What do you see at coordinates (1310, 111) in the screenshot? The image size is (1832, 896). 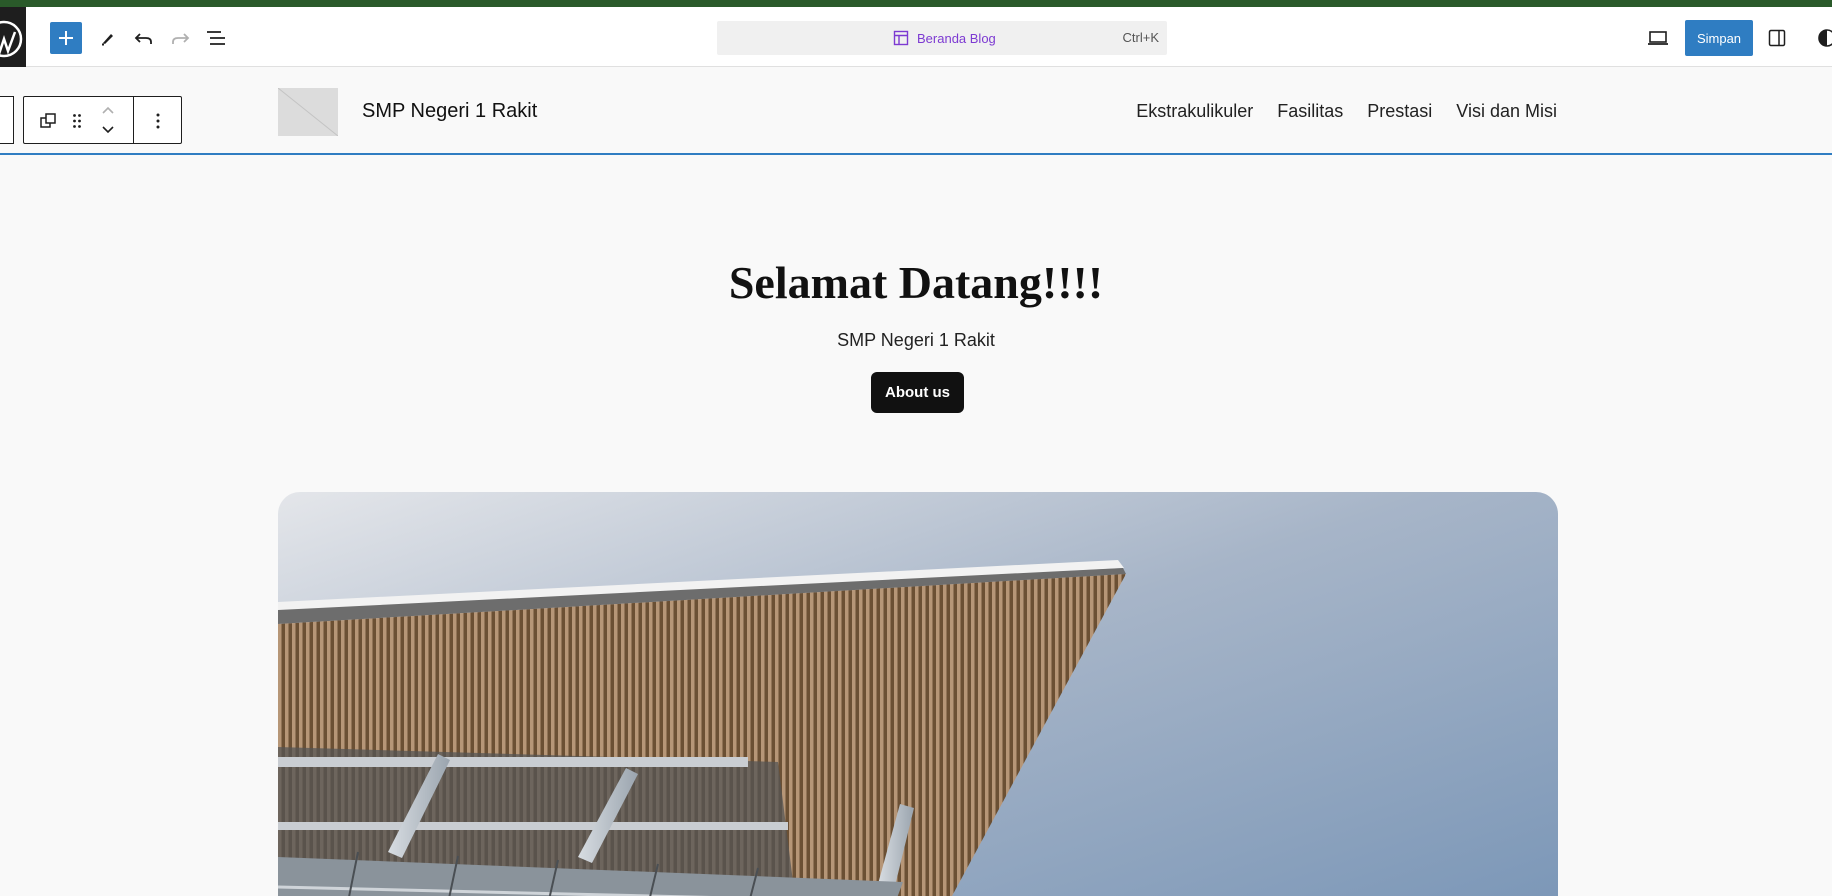 I see `nav-item-fasilitas: Fasilitas` at bounding box center [1310, 111].